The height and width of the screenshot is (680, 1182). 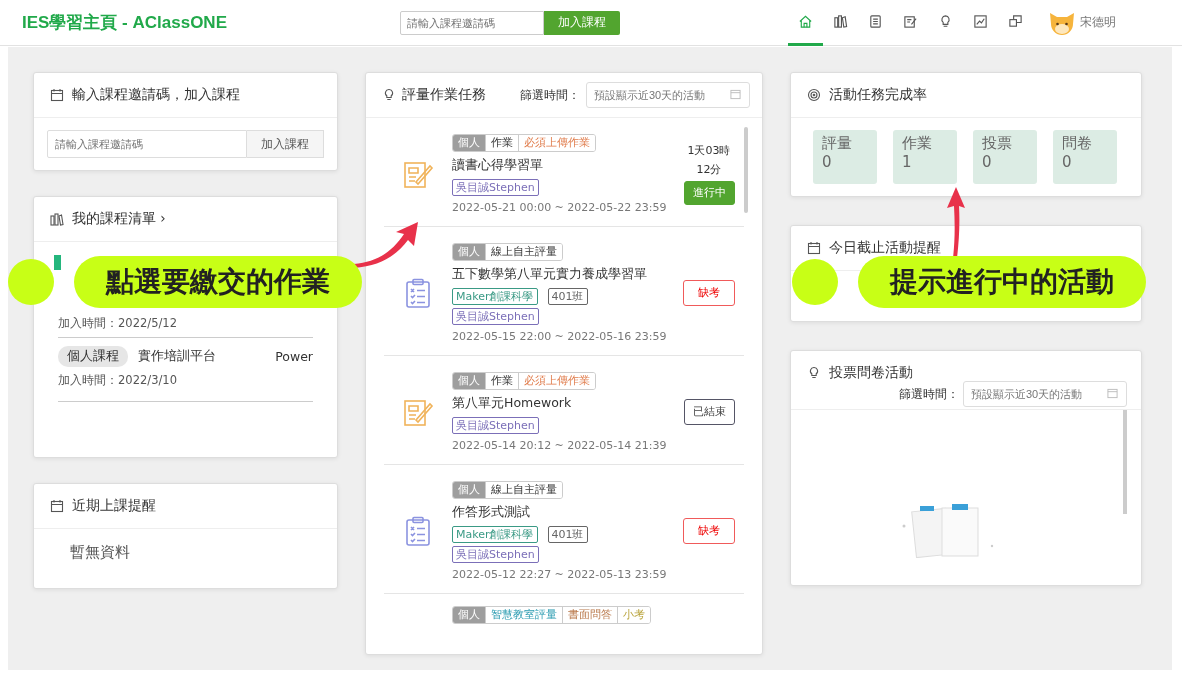 What do you see at coordinates (871, 373) in the screenshot?
I see `card-title: 投票問卷活動` at bounding box center [871, 373].